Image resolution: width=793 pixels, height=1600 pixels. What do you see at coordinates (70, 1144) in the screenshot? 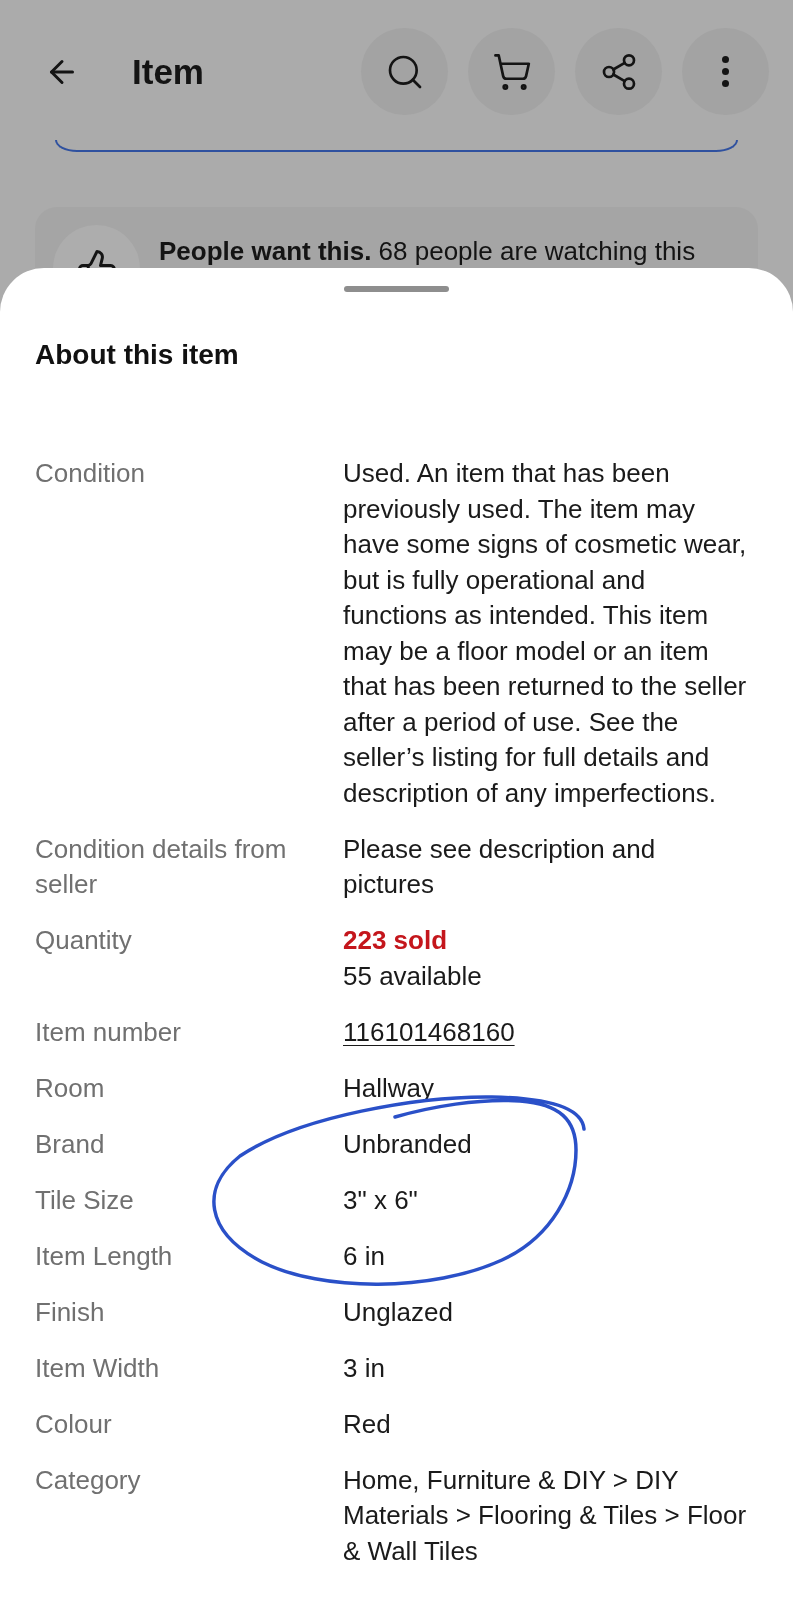
I see `spec-label: Brand` at bounding box center [70, 1144].